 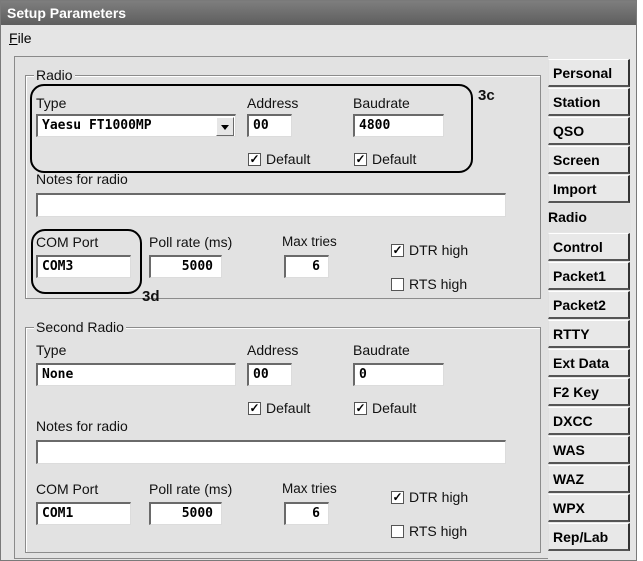 I want to click on tab-import: Import, so click(x=589, y=189).